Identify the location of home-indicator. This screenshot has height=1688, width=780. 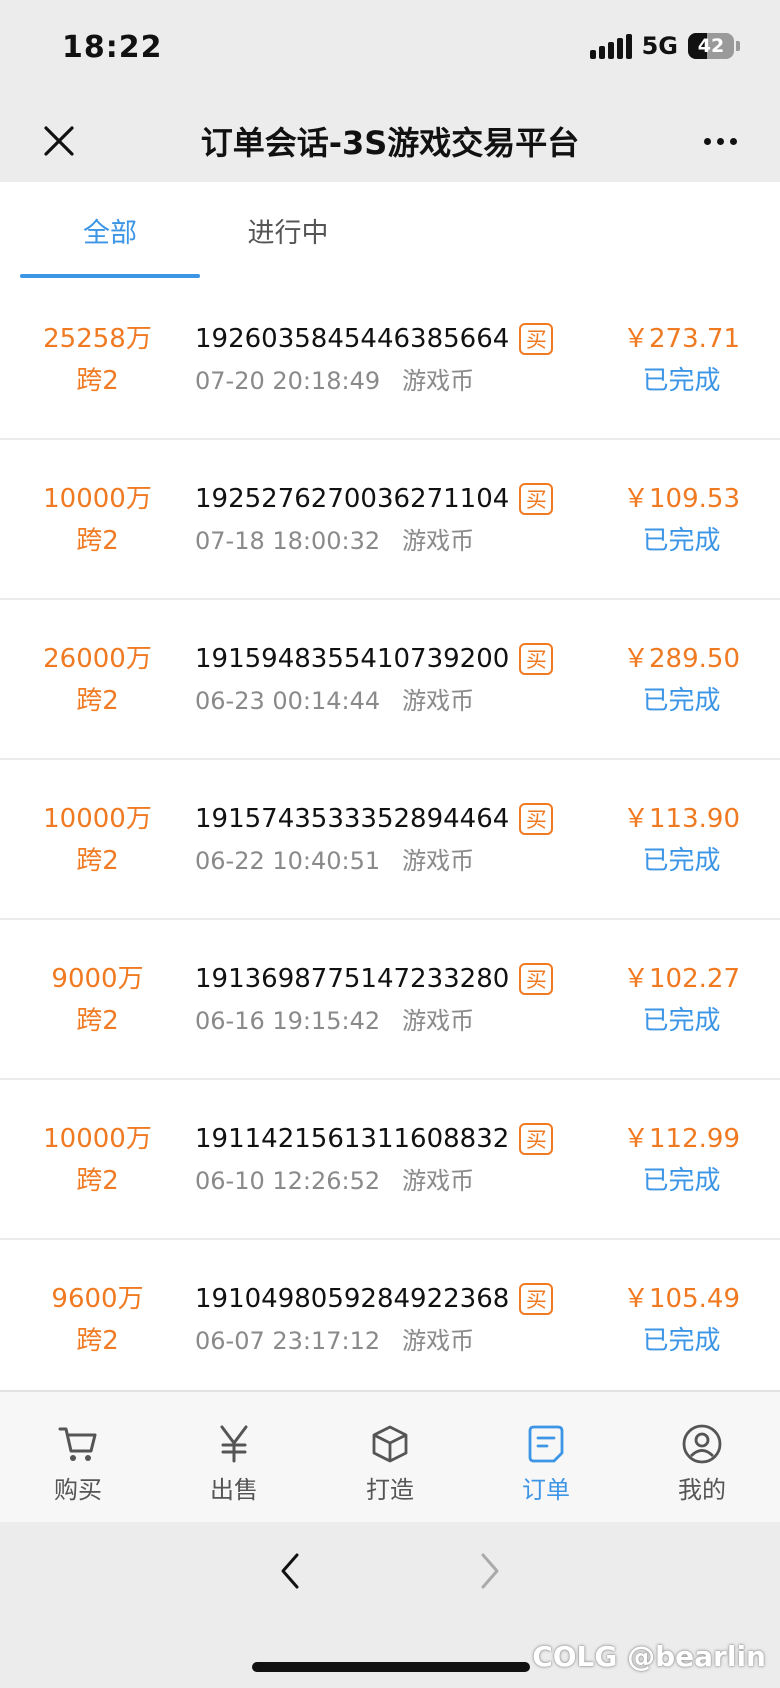
(391, 1667).